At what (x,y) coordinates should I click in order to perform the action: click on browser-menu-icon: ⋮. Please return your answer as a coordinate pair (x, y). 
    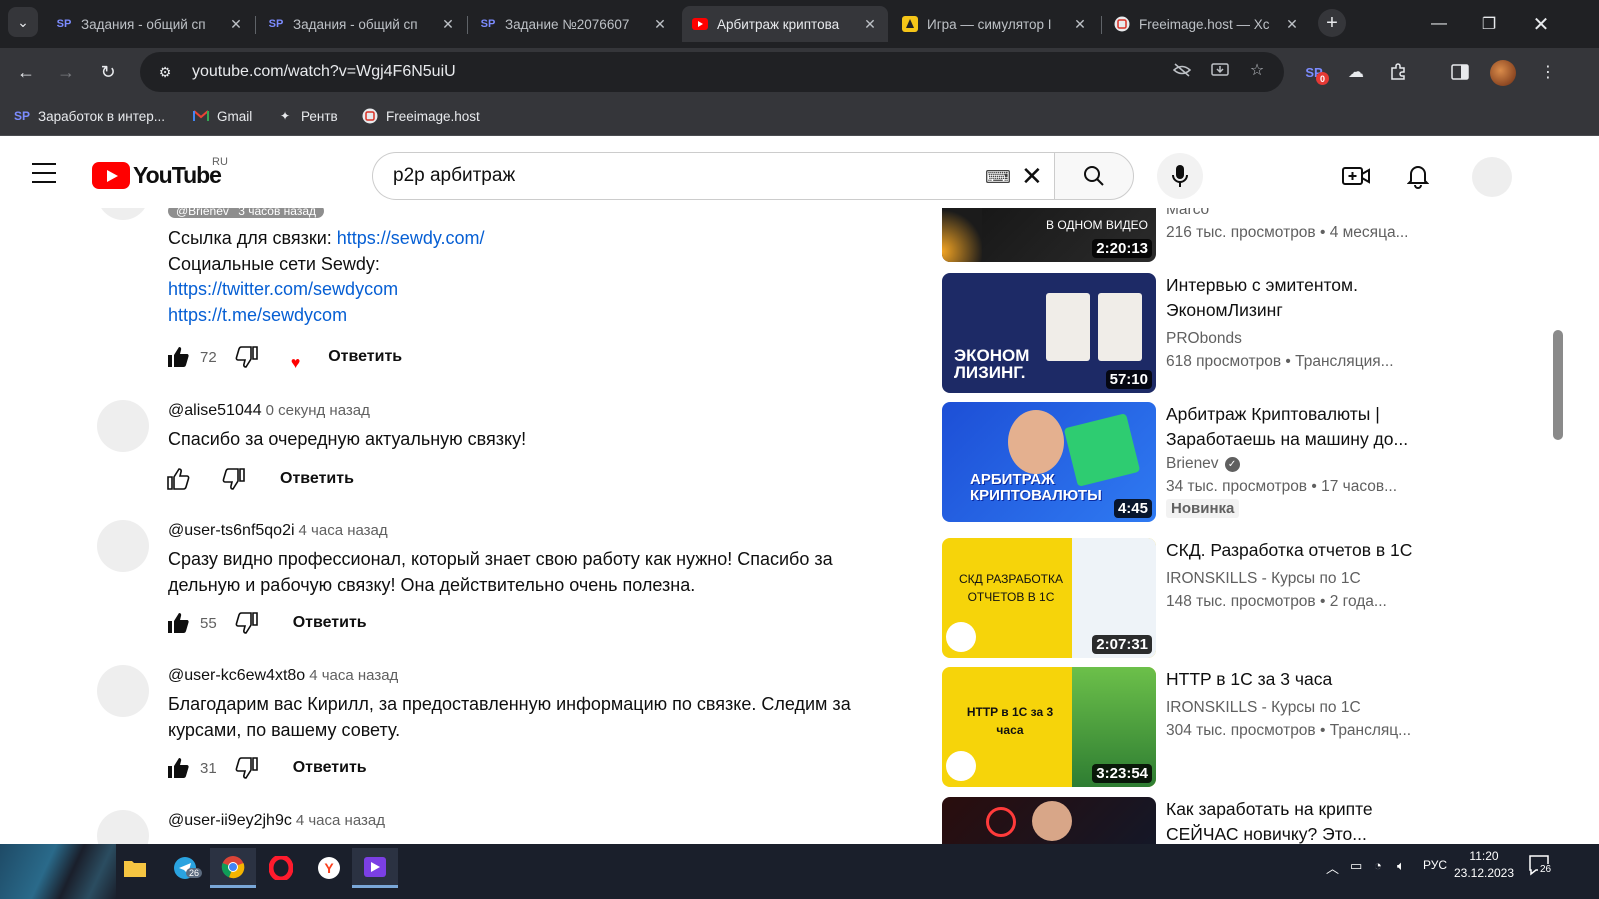
    Looking at the image, I should click on (1548, 72).